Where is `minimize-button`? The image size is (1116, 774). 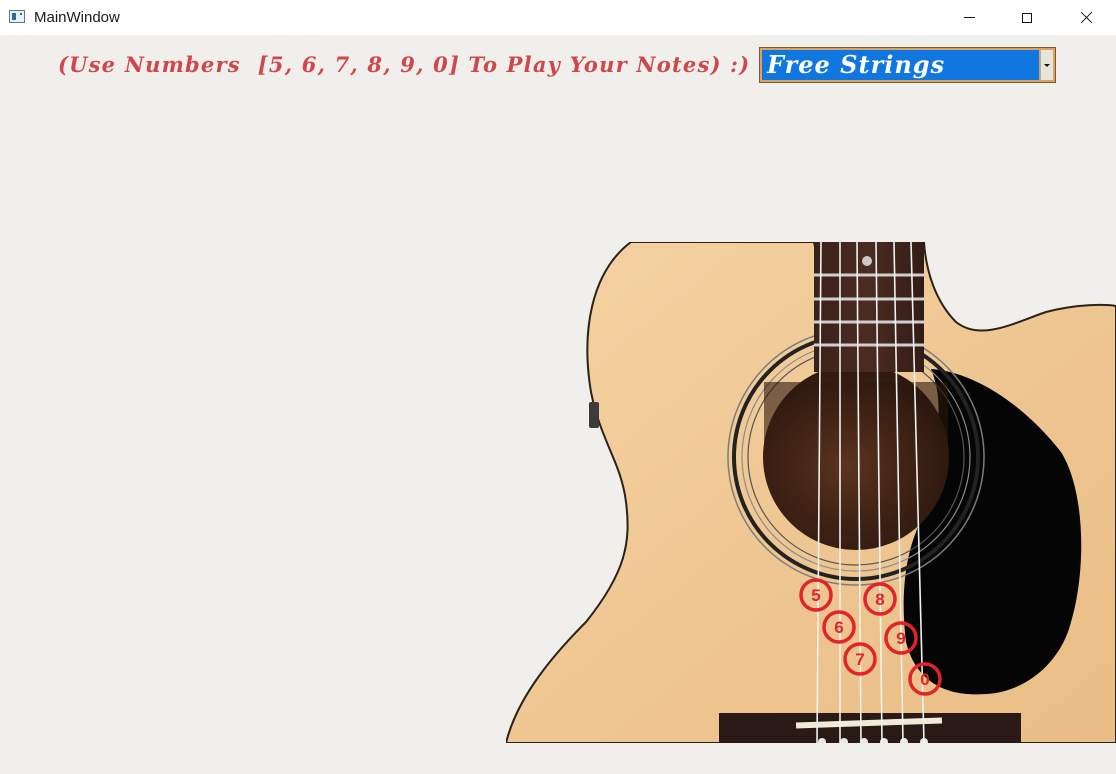
minimize-button is located at coordinates (969, 17).